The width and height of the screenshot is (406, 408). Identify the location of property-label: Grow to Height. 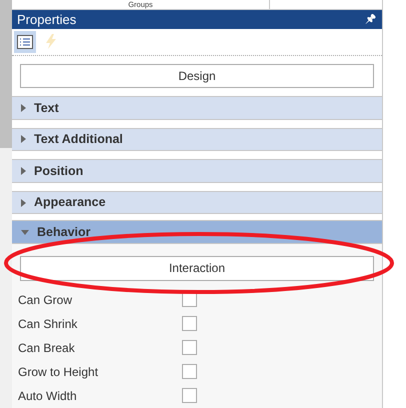
(59, 372).